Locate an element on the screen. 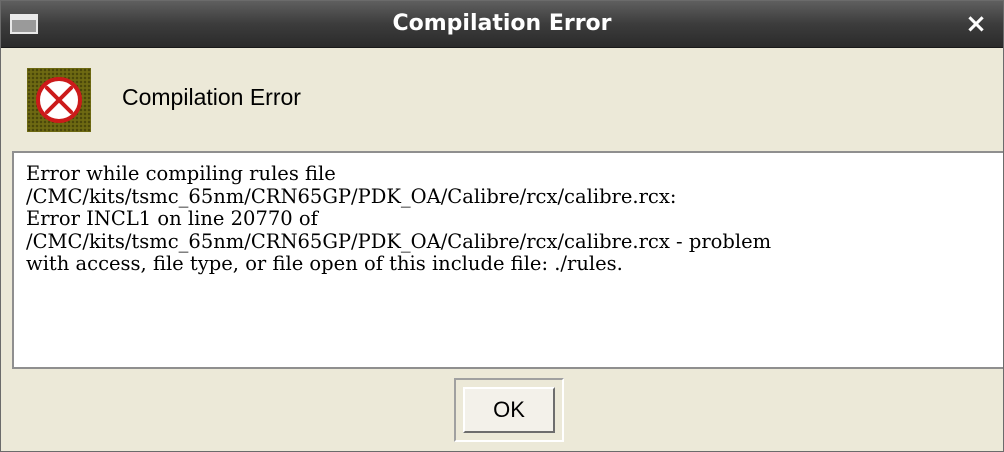 The image size is (1004, 452). close-icon: × is located at coordinates (976, 24).